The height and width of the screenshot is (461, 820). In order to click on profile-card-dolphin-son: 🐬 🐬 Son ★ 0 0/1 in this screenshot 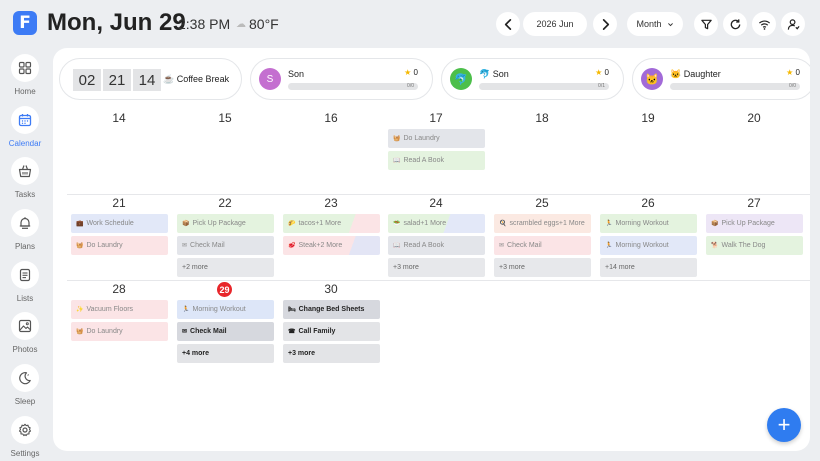, I will do `click(532, 79)`.